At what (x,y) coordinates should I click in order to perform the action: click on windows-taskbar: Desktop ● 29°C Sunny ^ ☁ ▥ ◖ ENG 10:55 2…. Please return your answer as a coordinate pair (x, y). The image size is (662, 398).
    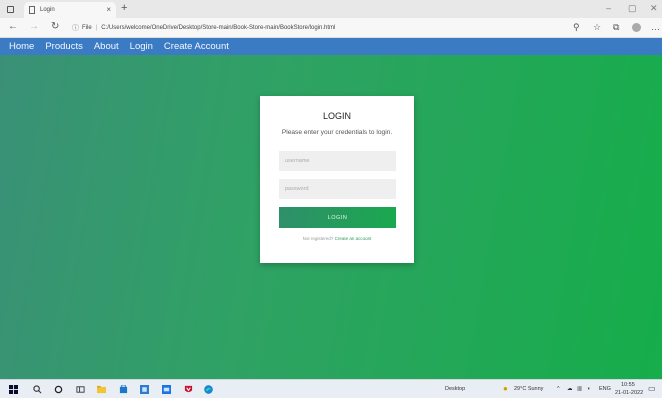
    Looking at the image, I should click on (331, 388).